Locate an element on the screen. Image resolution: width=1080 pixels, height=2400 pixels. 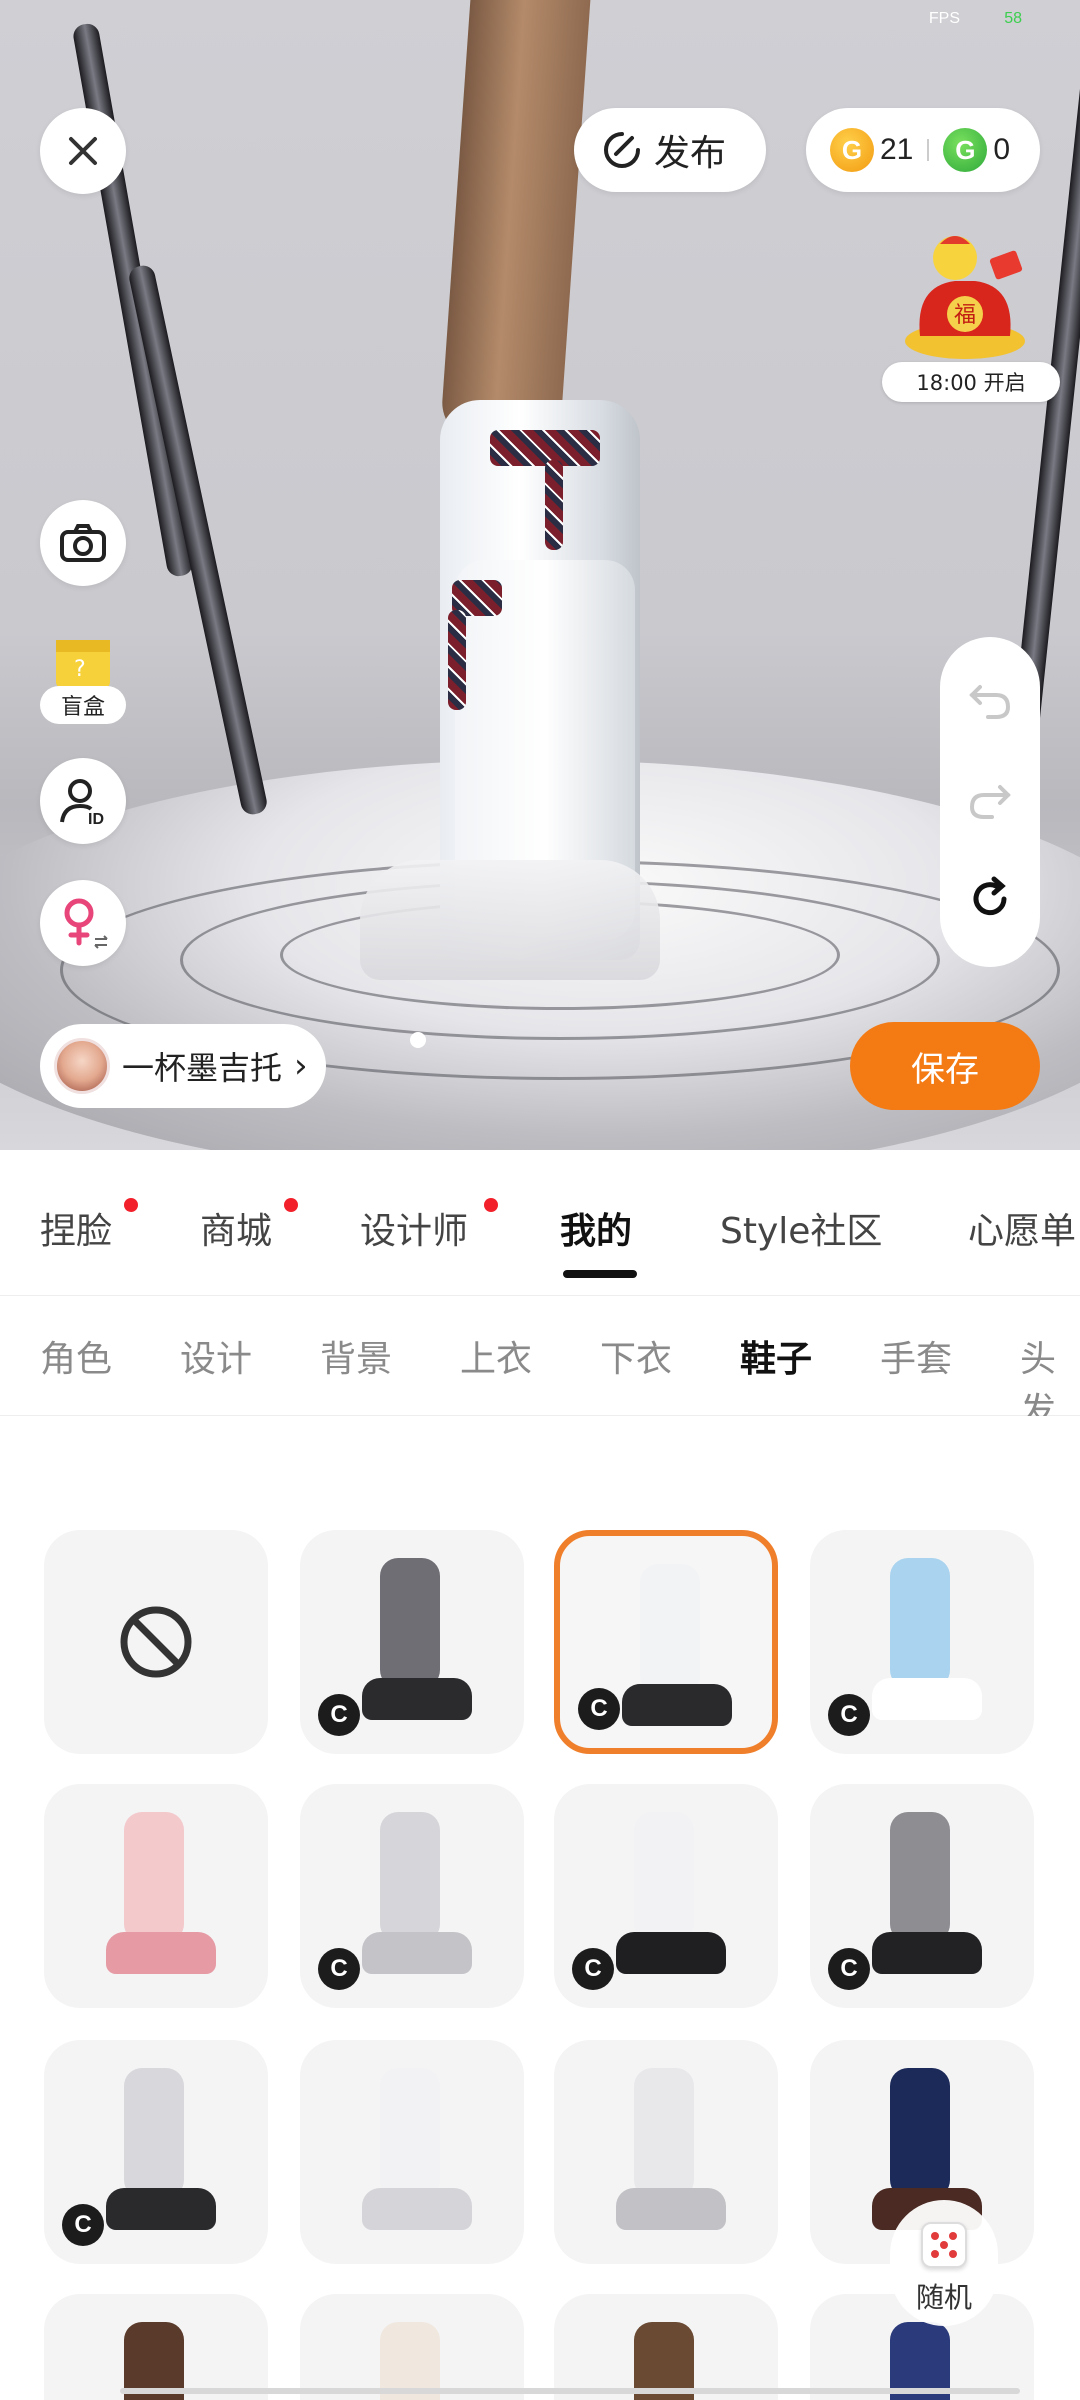
currency-divider is located at coordinates (928, 150).